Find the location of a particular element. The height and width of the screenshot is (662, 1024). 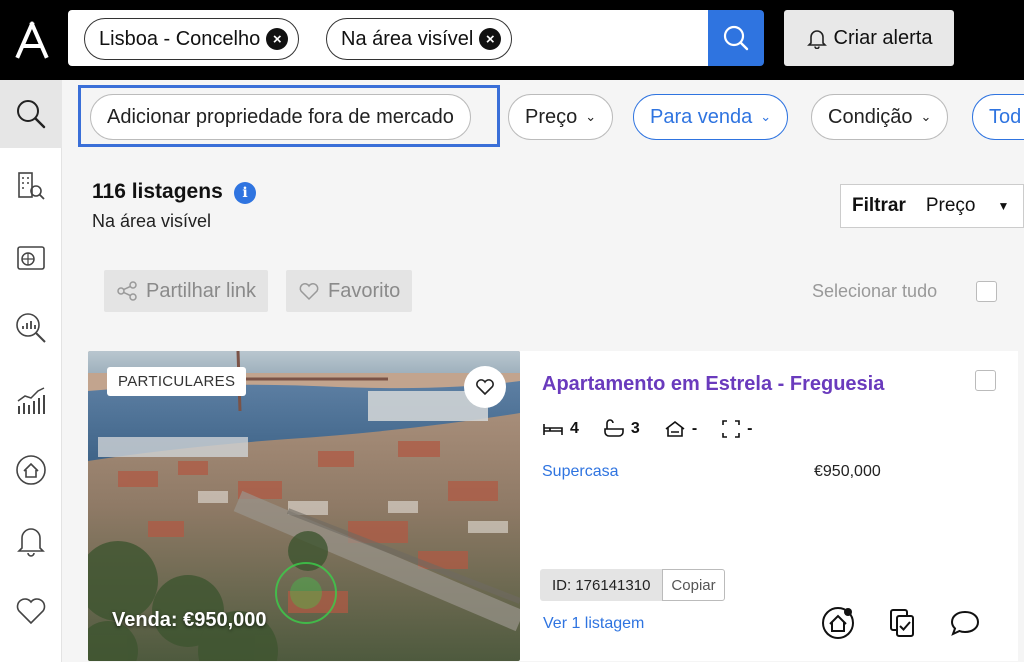

home-estimate-button is located at coordinates (838, 623).